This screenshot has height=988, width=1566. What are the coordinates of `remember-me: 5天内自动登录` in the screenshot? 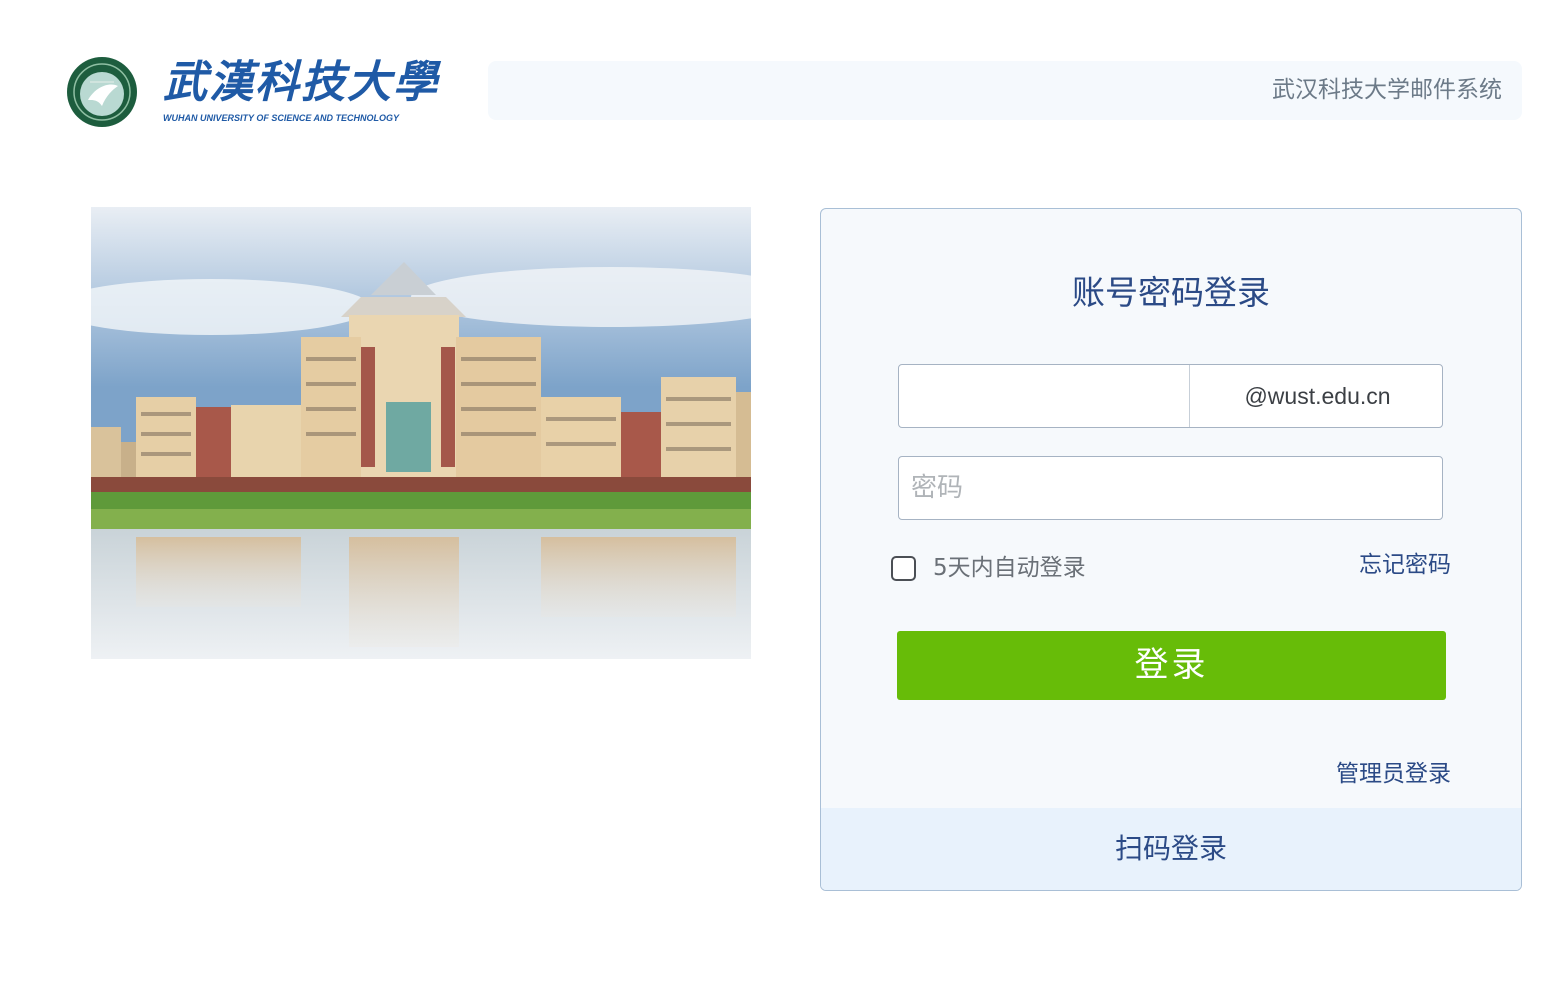 It's located at (988, 568).